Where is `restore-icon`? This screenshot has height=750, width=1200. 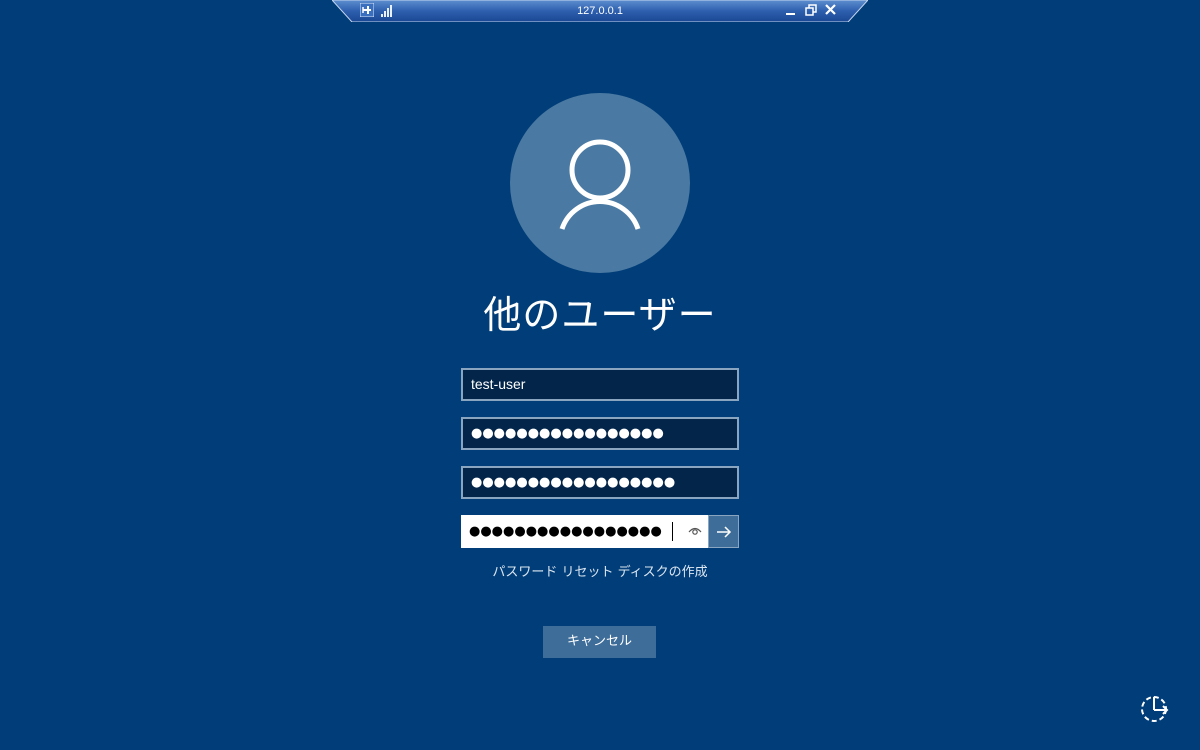 restore-icon is located at coordinates (811, 10).